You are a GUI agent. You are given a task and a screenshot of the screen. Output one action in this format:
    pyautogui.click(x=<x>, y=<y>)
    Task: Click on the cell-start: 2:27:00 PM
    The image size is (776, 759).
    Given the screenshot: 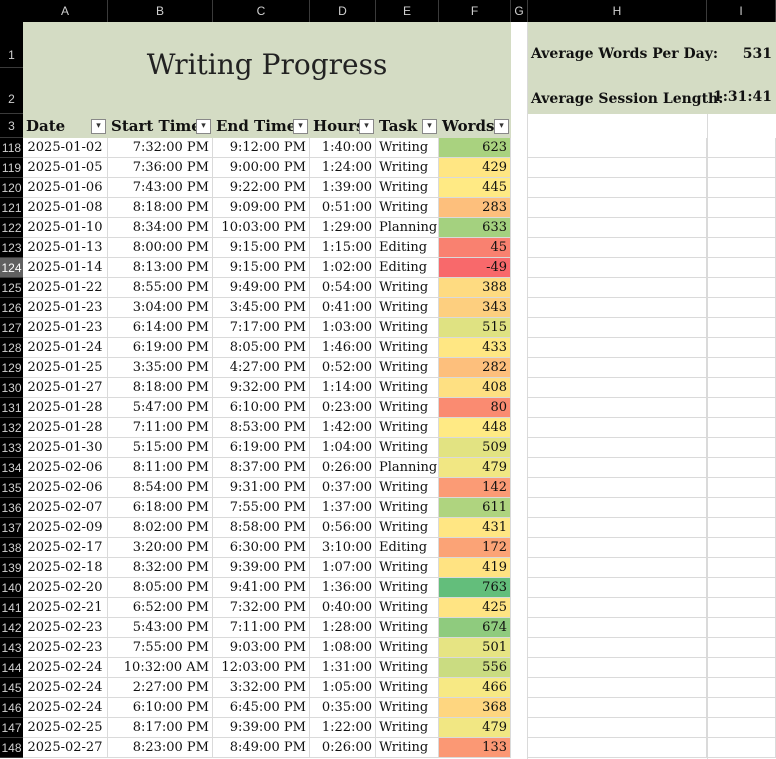 What is the action you would take?
    pyautogui.click(x=160, y=688)
    